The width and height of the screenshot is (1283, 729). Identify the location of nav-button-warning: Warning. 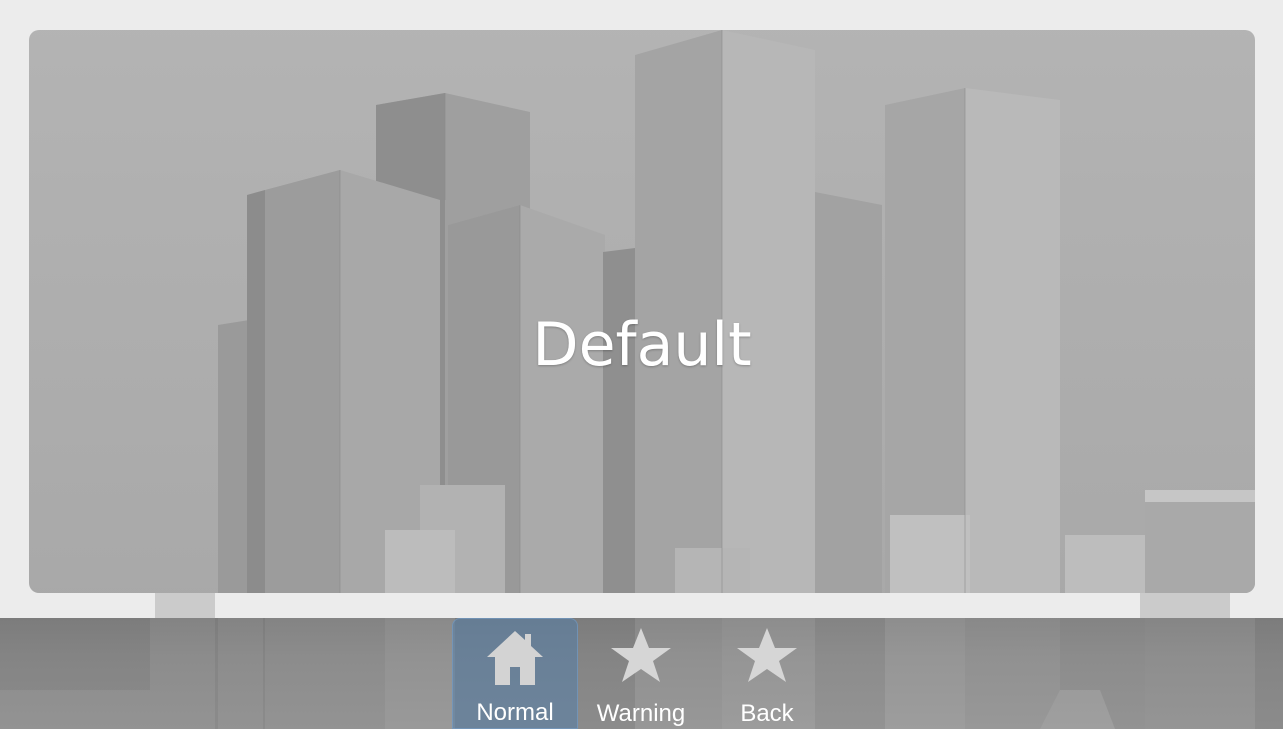
(641, 673).